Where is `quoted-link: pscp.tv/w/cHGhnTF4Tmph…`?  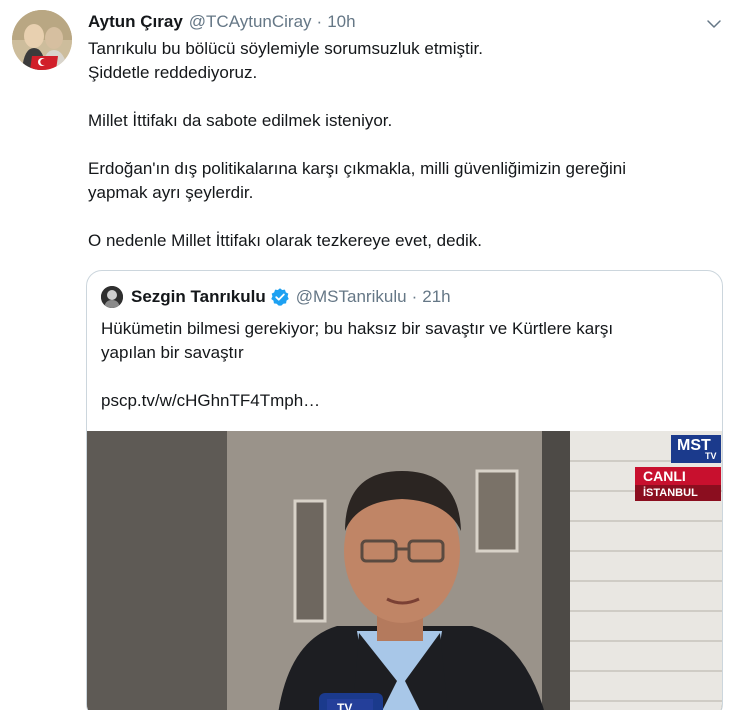
quoted-link: pscp.tv/w/cHGhnTF4Tmph… is located at coordinates (401, 401).